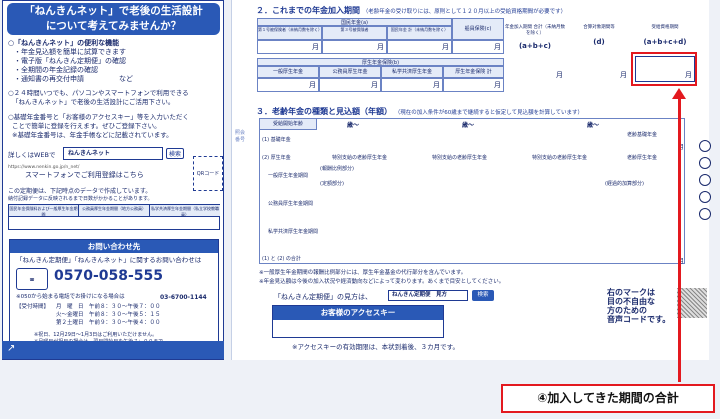 This screenshot has height=419, width=720. What do you see at coordinates (363, 273) in the screenshot?
I see `note-a: ※一般厚生年金期間の報酬比例部分には、厚生年金基金の代行部分を含んでいます。` at bounding box center [363, 273].